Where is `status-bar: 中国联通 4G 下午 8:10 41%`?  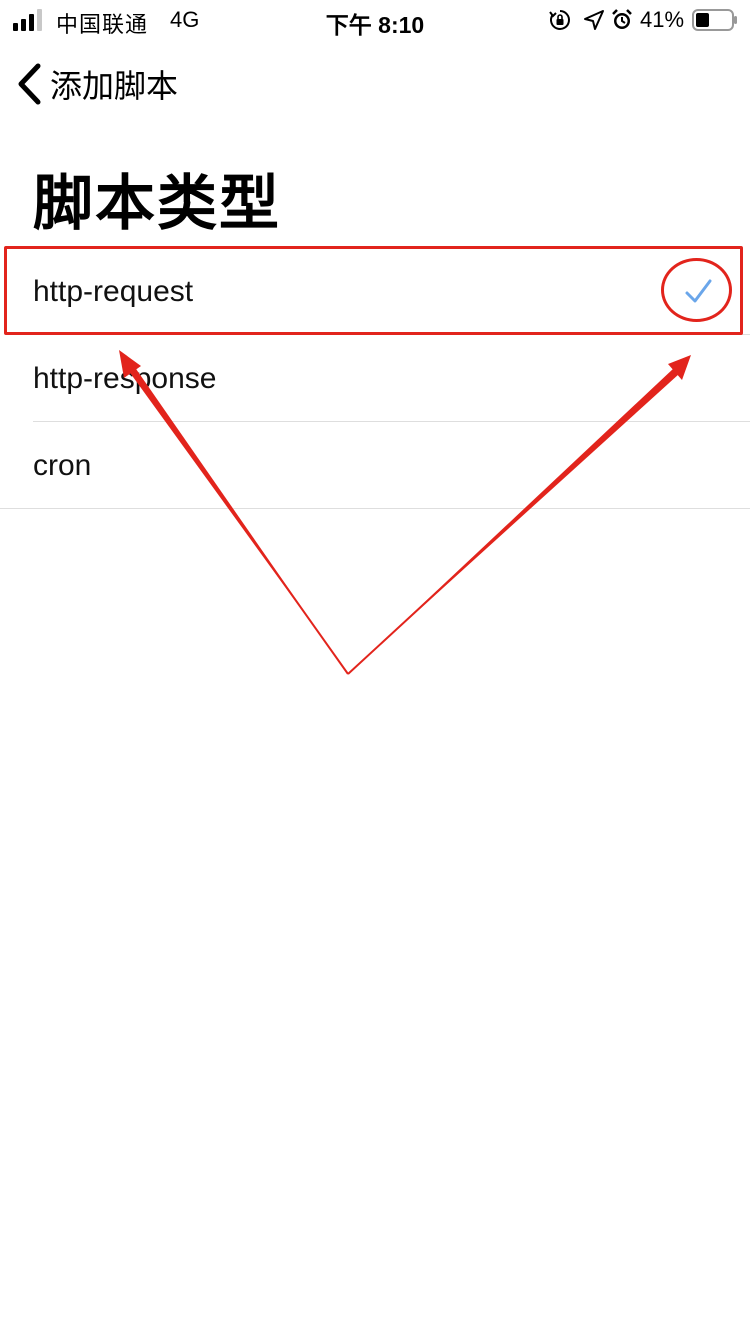 status-bar: 中国联通 4G 下午 8:10 41% is located at coordinates (375, 20).